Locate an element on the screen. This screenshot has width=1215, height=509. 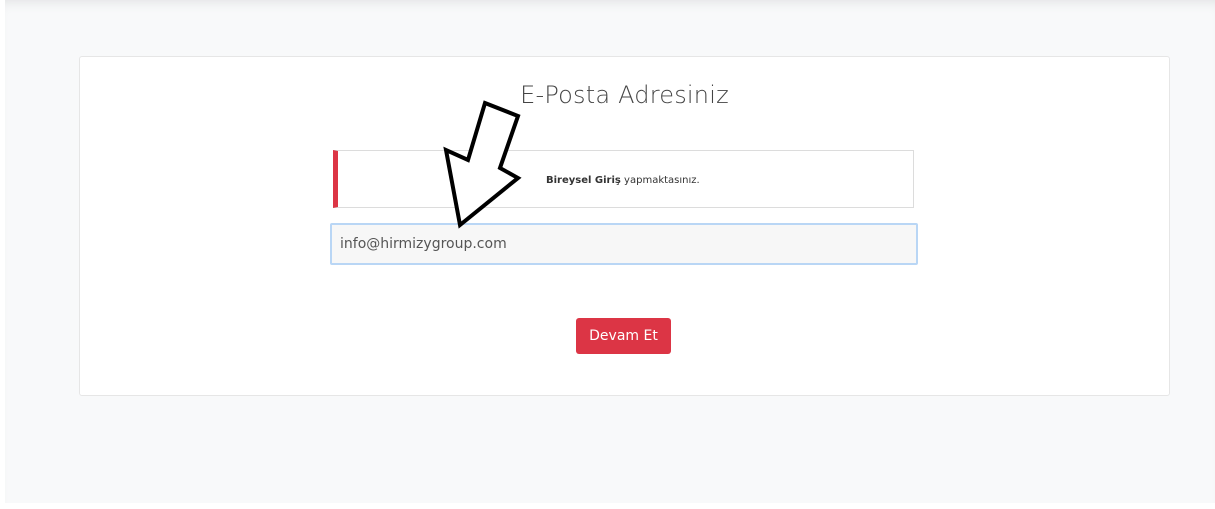
notice-bold-text: Bireysel Giriş is located at coordinates (583, 180).